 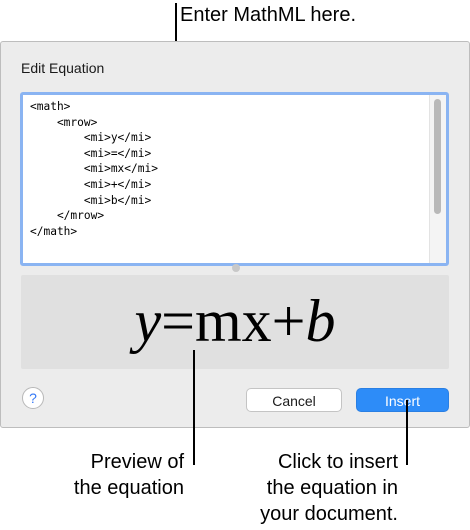 I want to click on preview-callout-line: Preview of, so click(x=137, y=462).